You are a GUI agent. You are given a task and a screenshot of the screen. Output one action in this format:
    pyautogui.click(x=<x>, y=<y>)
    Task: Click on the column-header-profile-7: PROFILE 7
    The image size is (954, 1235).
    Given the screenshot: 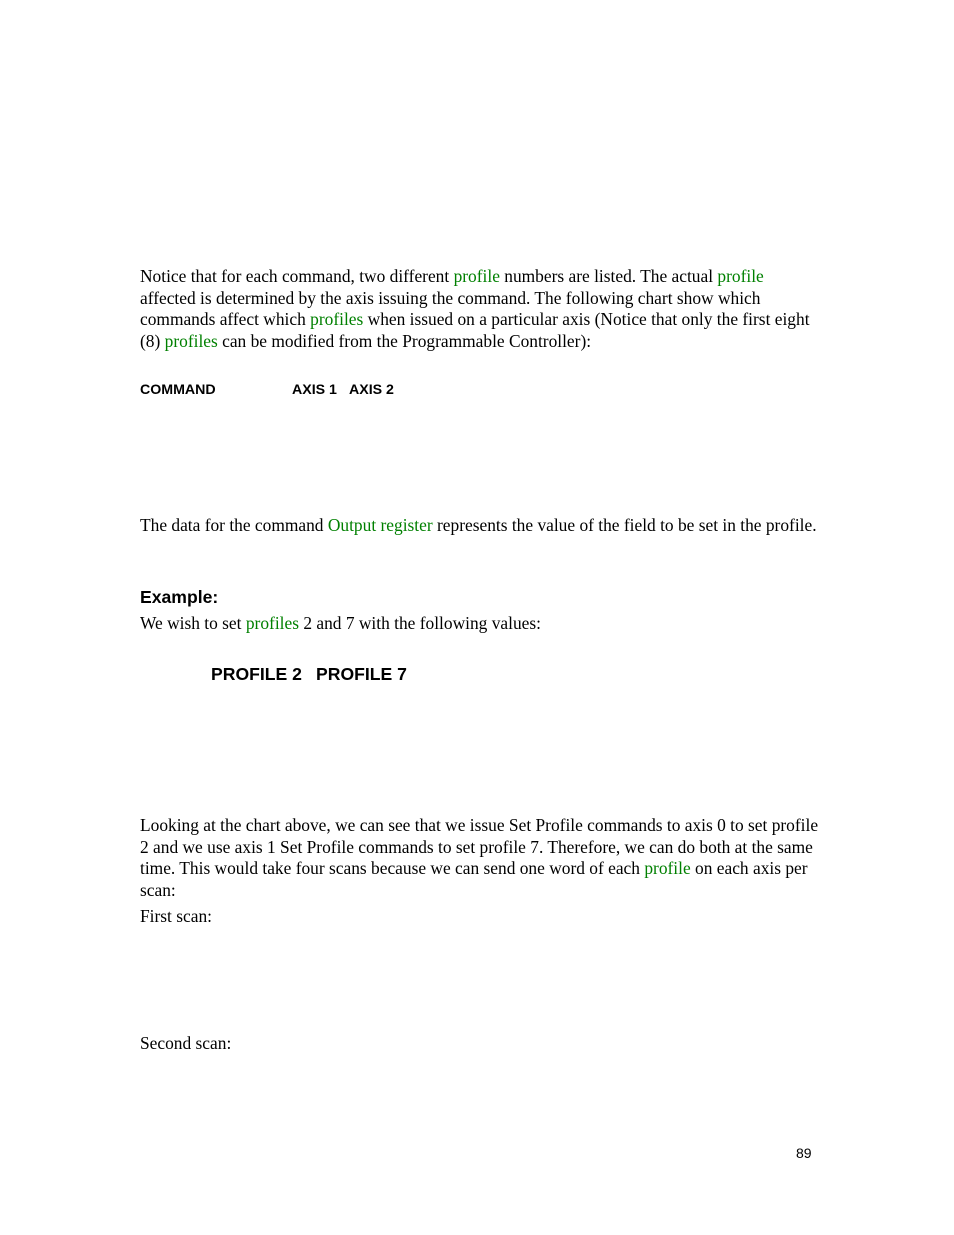 What is the action you would take?
    pyautogui.click(x=361, y=674)
    